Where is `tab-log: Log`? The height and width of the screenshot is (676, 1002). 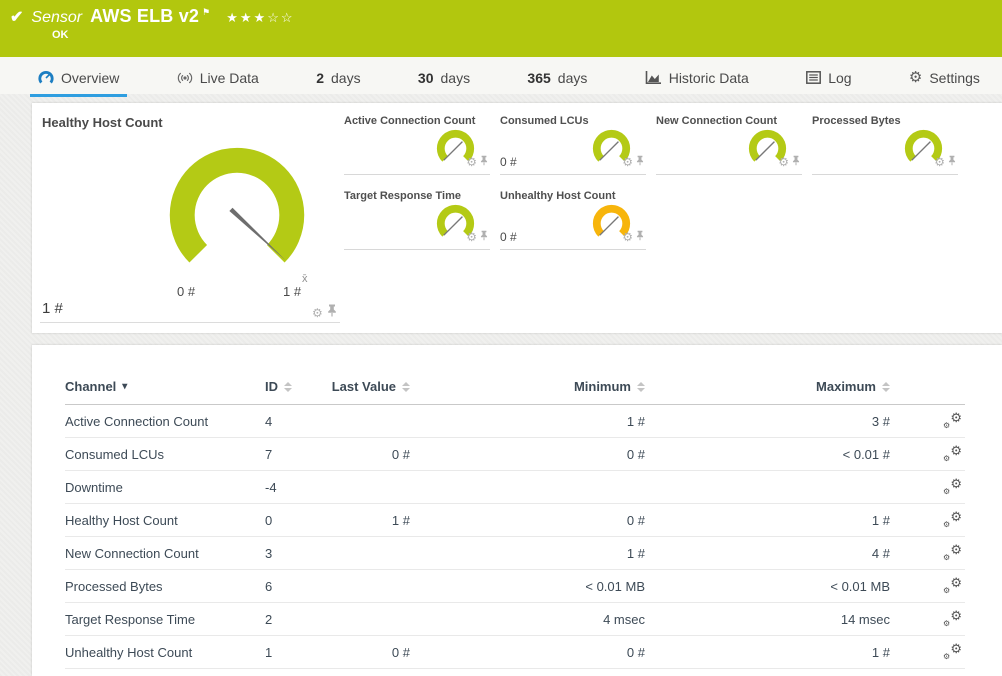 tab-log: Log is located at coordinates (828, 77).